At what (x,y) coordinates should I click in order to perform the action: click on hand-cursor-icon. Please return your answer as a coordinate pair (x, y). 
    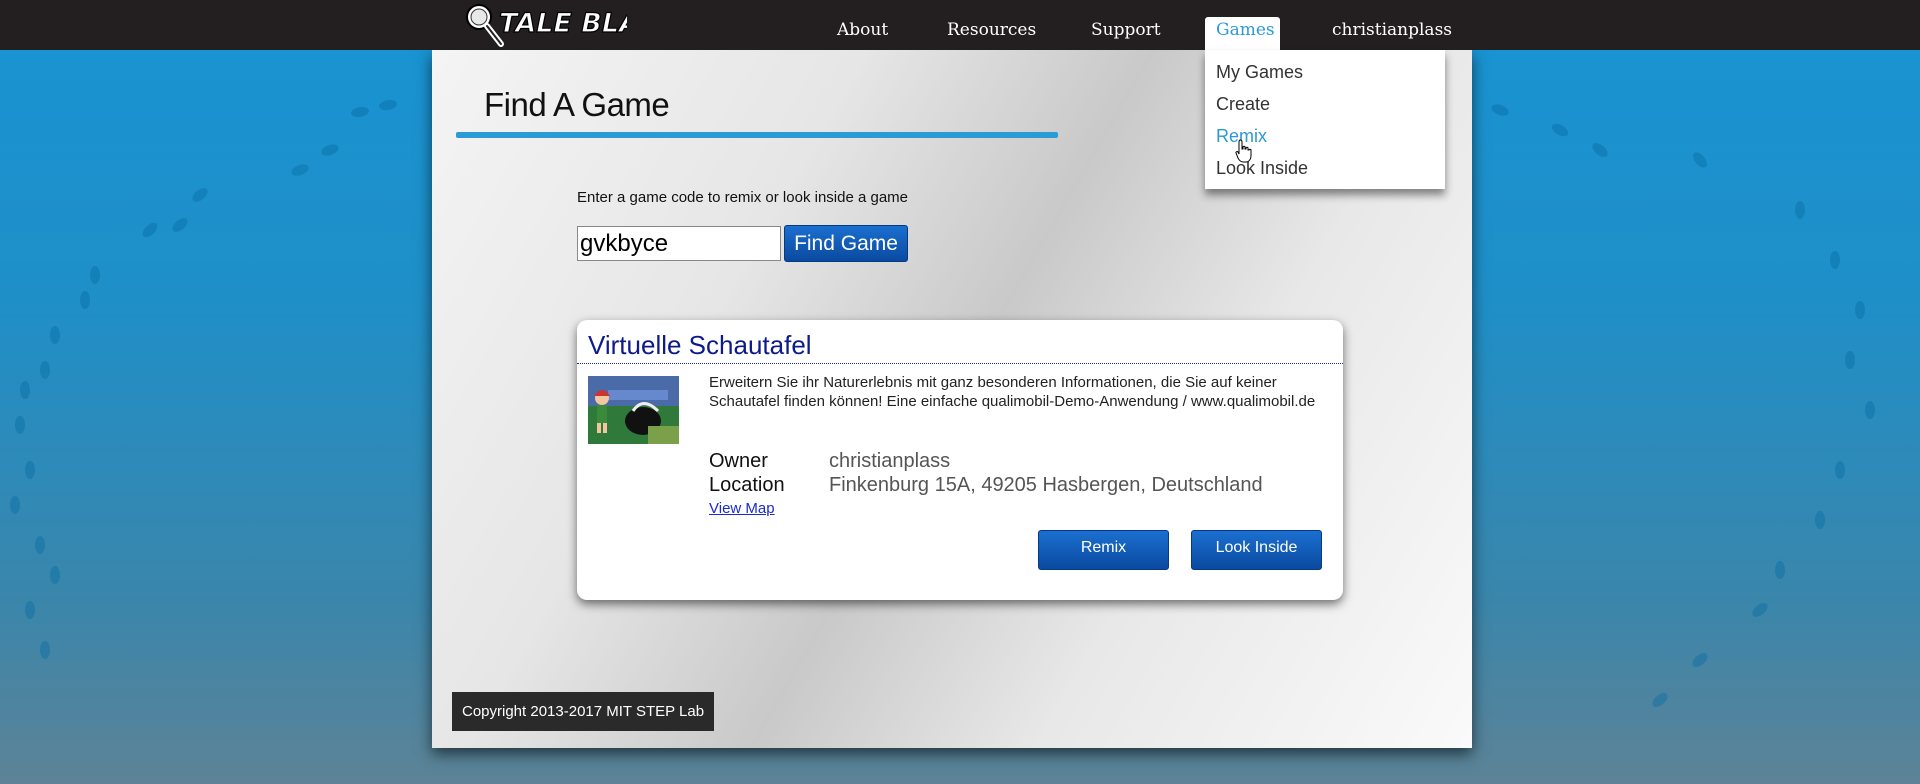
    Looking at the image, I should click on (1243, 151).